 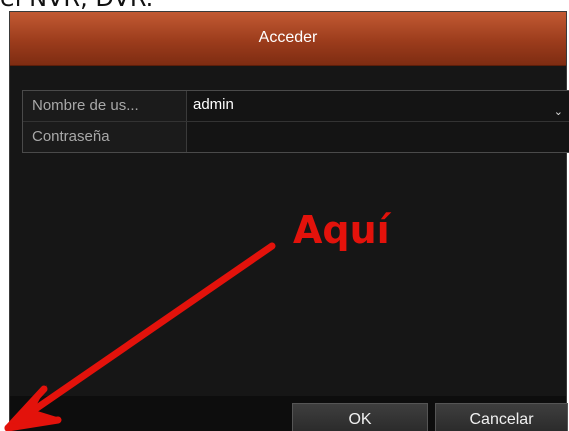 I want to click on password-field-wrapper, so click(x=378, y=137).